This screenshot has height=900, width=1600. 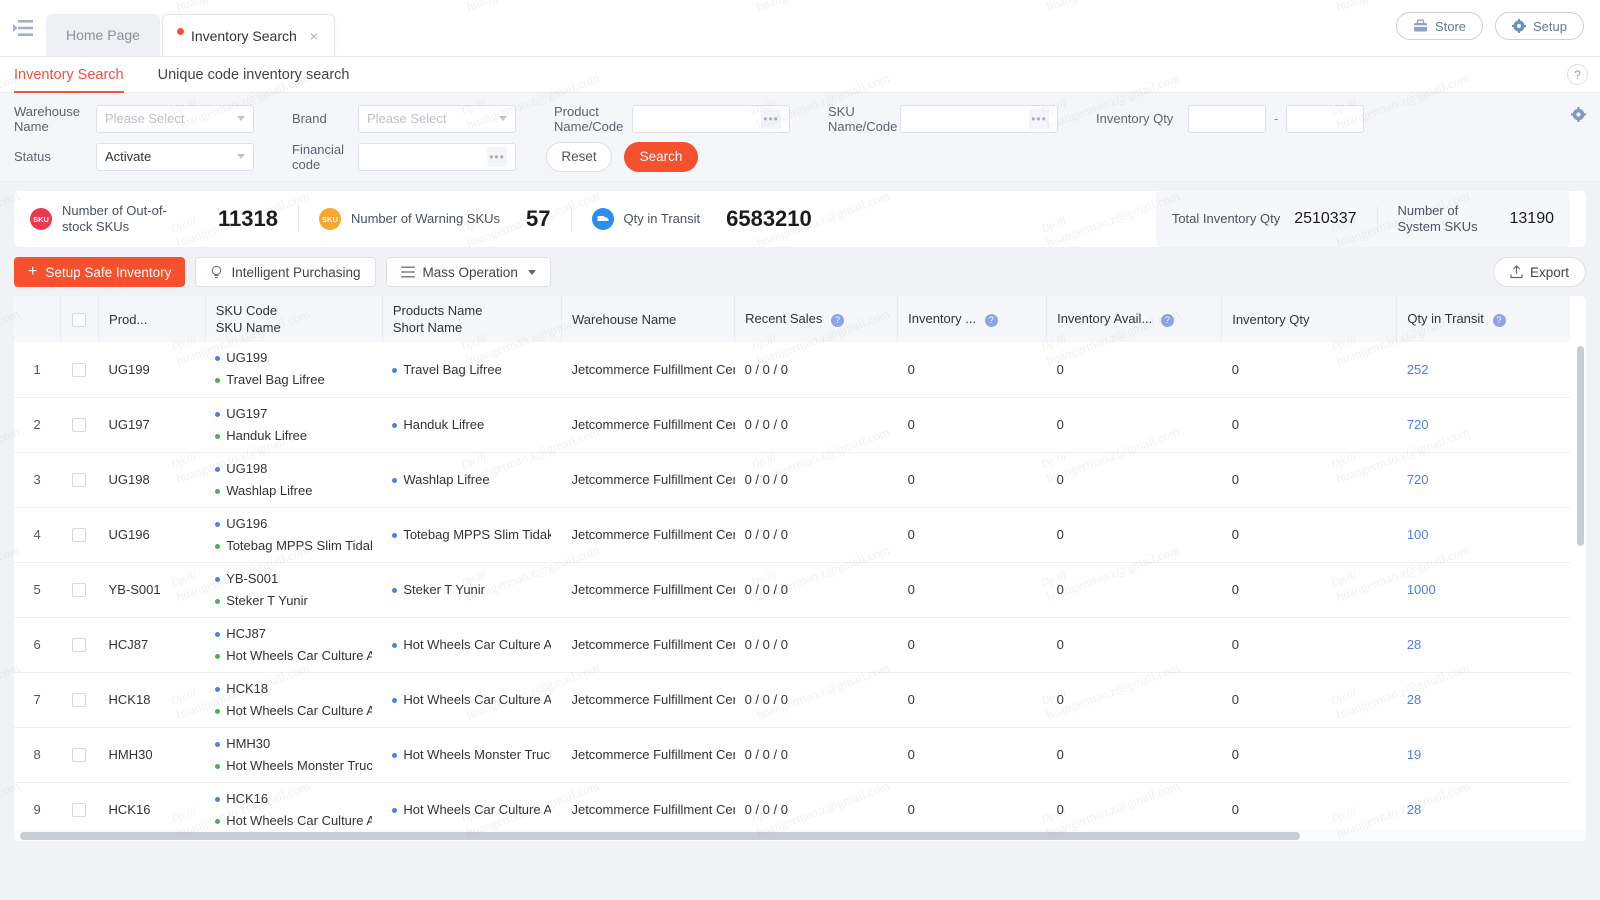 What do you see at coordinates (1227, 118) in the screenshot?
I see `inventory-qty-min-input` at bounding box center [1227, 118].